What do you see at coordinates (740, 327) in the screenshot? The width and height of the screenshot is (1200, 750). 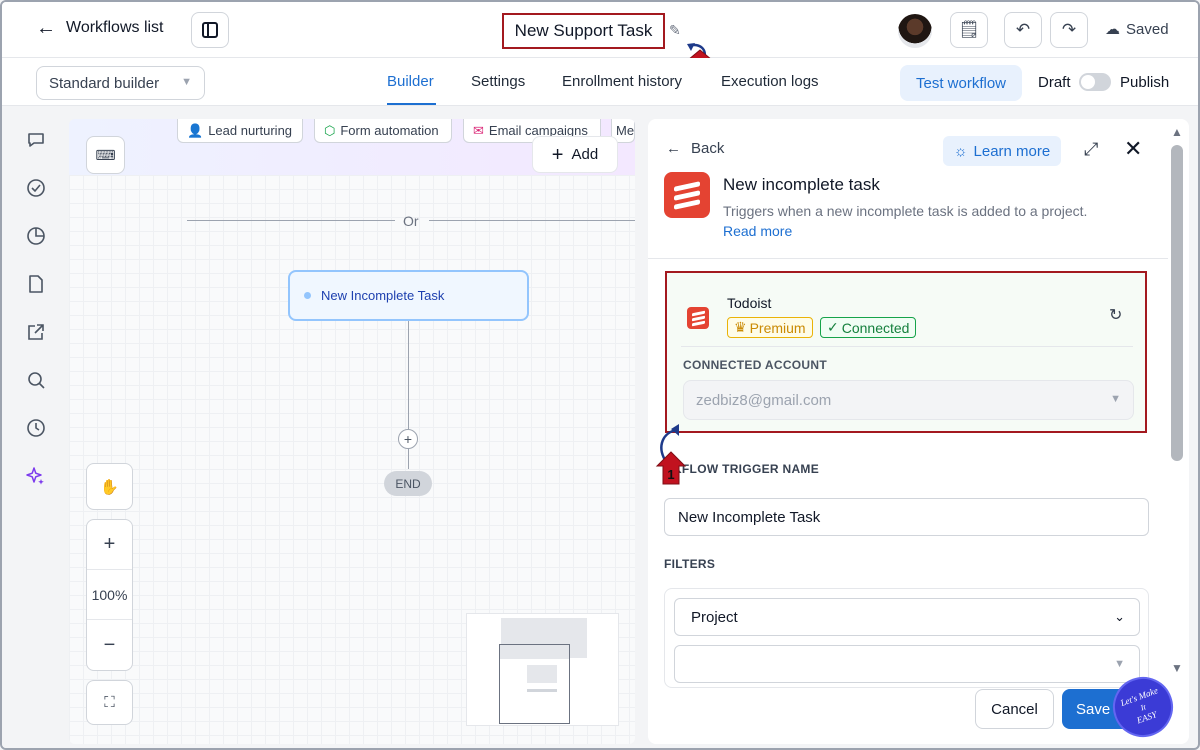 I see `crown-icon: ♛` at bounding box center [740, 327].